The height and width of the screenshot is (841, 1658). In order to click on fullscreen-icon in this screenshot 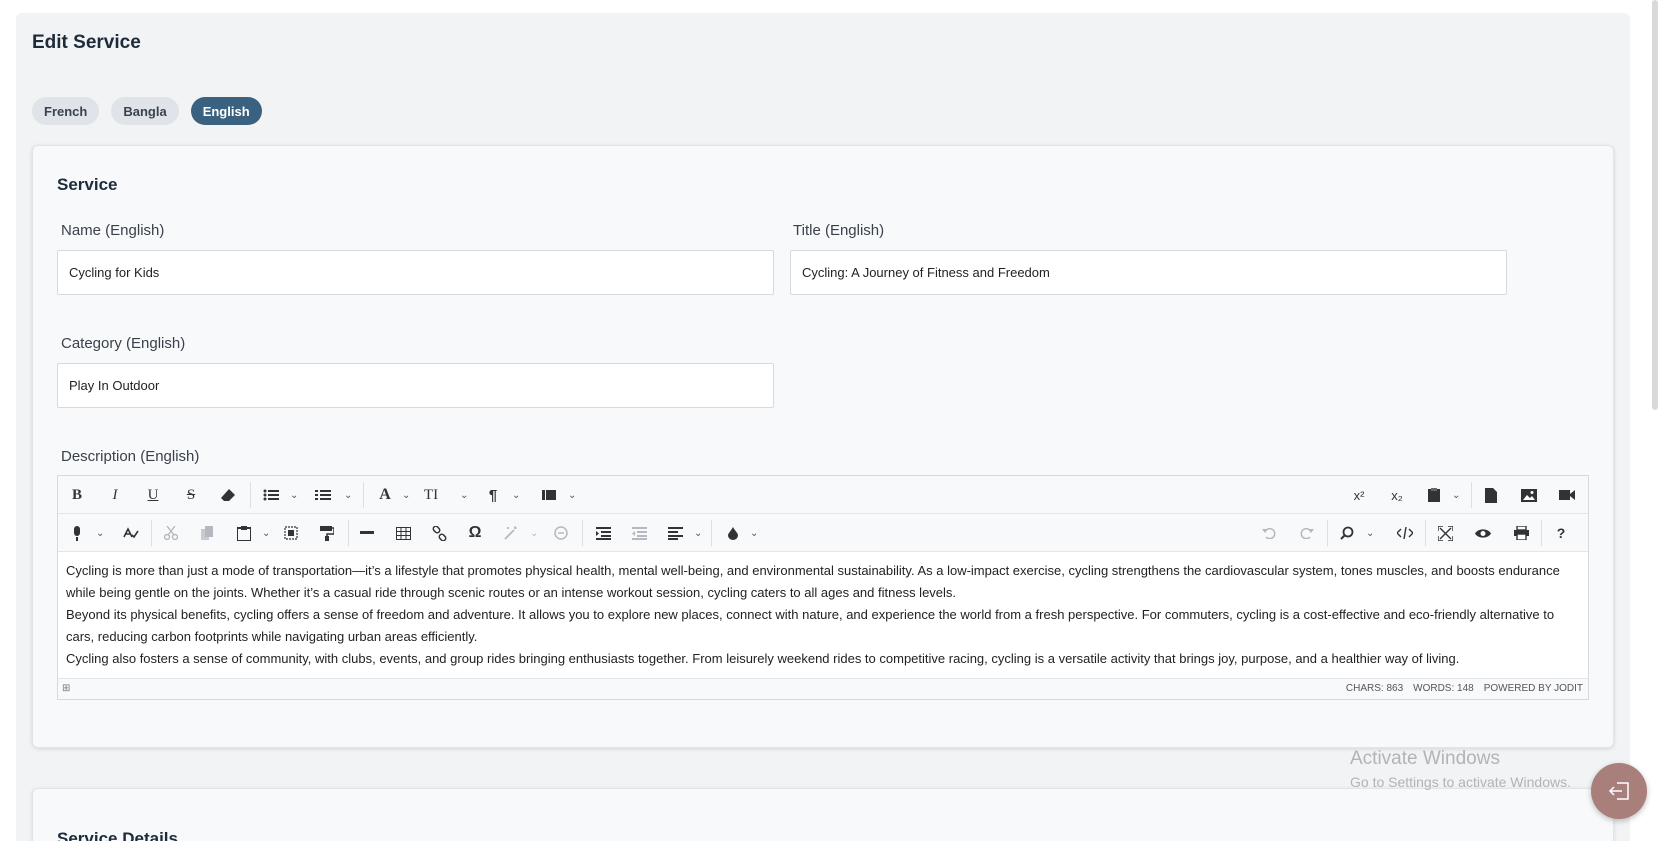, I will do `click(1445, 533)`.